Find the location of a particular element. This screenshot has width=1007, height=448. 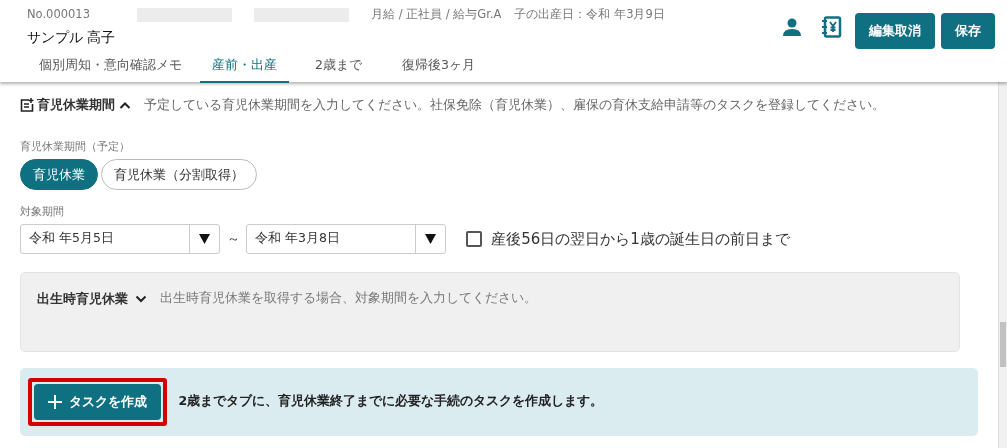

yen-notebook-icon is located at coordinates (831, 26).